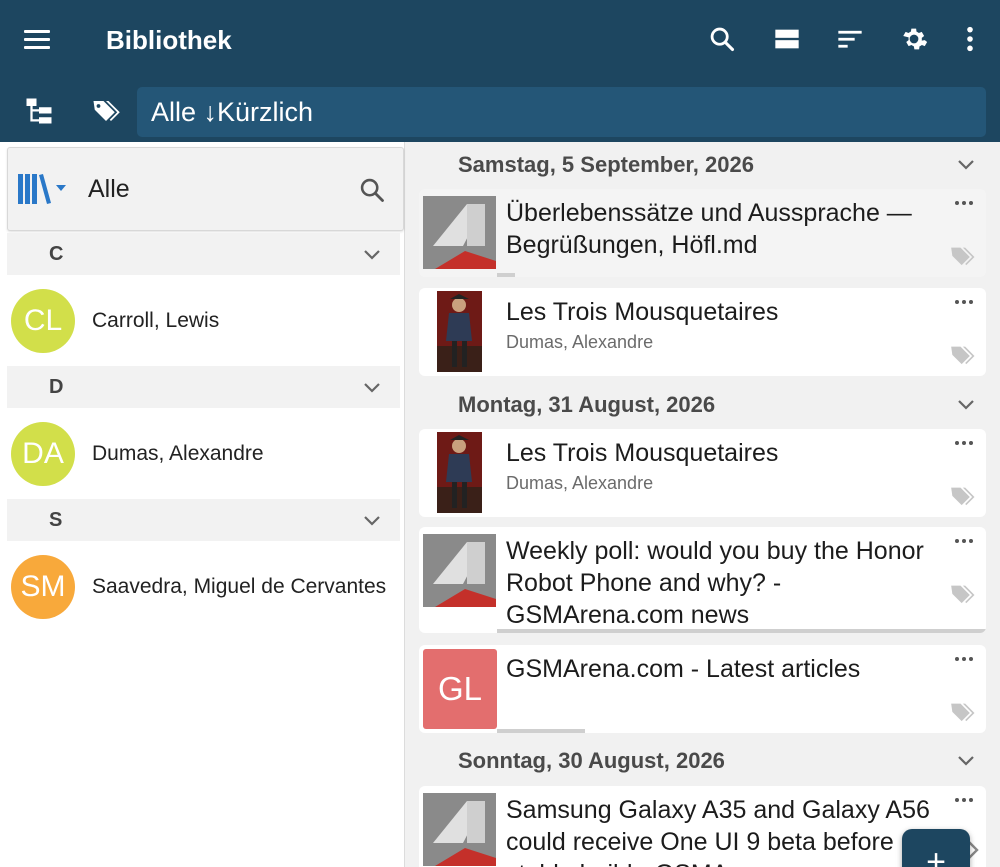 This screenshot has height=867, width=1000. What do you see at coordinates (722, 39) in the screenshot?
I see `search-icon` at bounding box center [722, 39].